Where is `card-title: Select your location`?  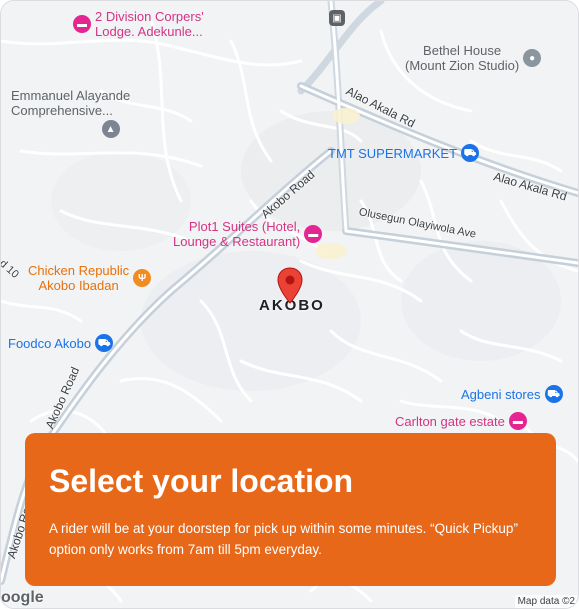 card-title: Select your location is located at coordinates (201, 481).